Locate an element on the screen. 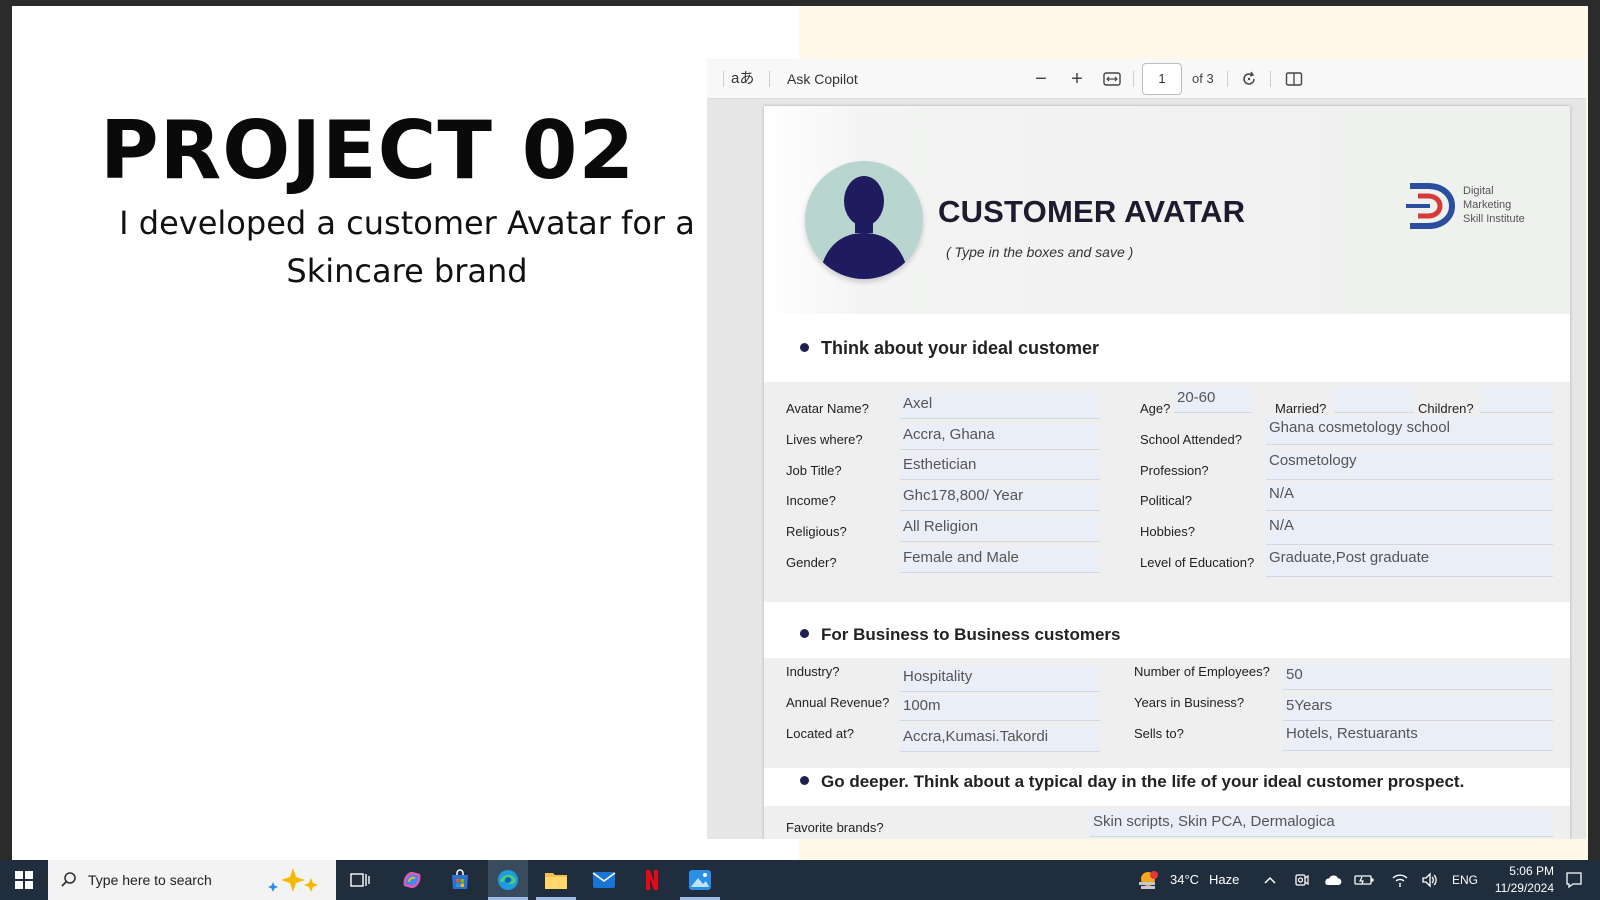  meet-now-icon is located at coordinates (1302, 880).